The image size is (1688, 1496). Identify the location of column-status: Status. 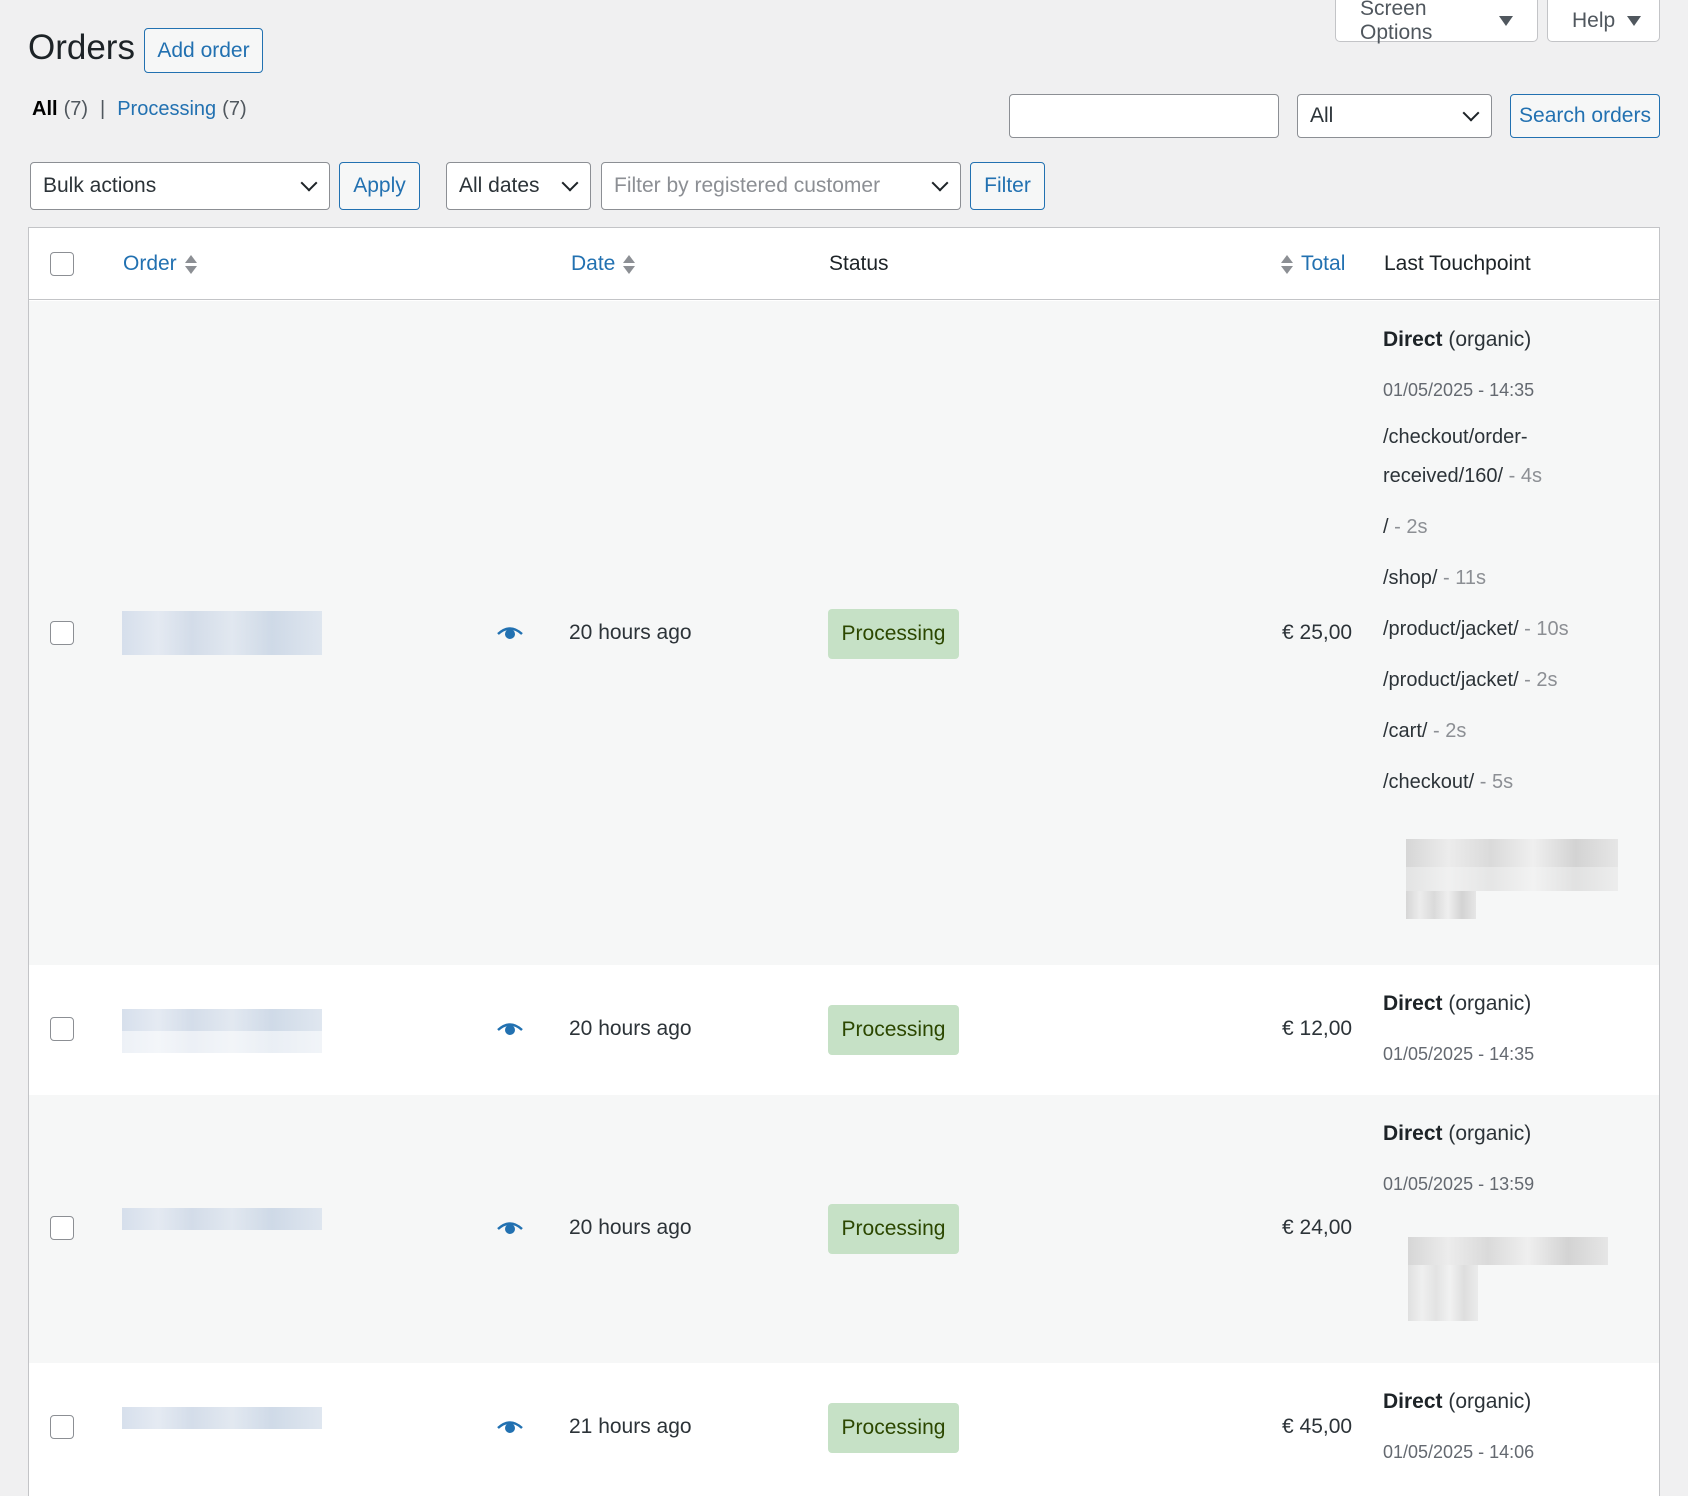
(859, 264).